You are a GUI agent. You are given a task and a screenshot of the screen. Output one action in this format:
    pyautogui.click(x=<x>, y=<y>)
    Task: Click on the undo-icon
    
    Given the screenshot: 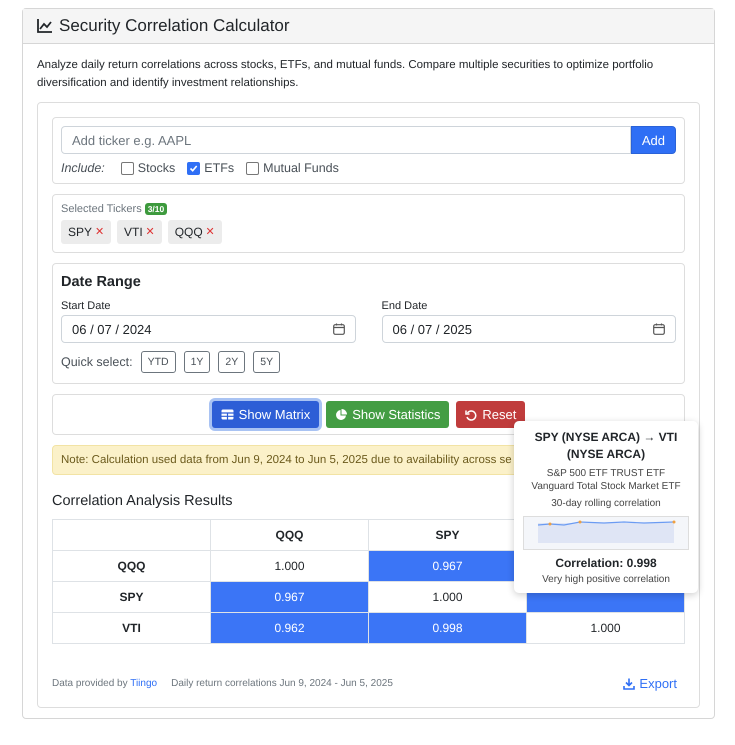 What is the action you would take?
    pyautogui.click(x=471, y=414)
    